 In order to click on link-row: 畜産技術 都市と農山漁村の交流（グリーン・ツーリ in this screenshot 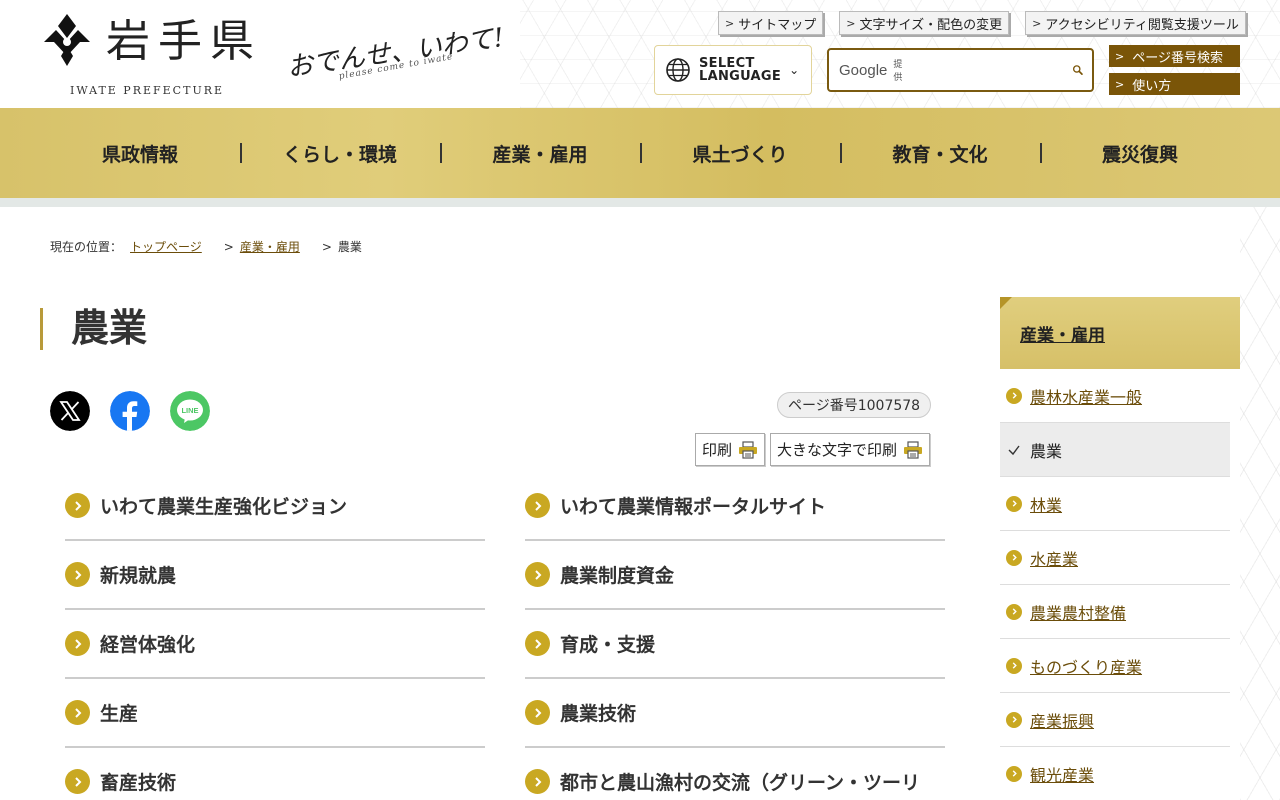, I will do `click(505, 774)`.